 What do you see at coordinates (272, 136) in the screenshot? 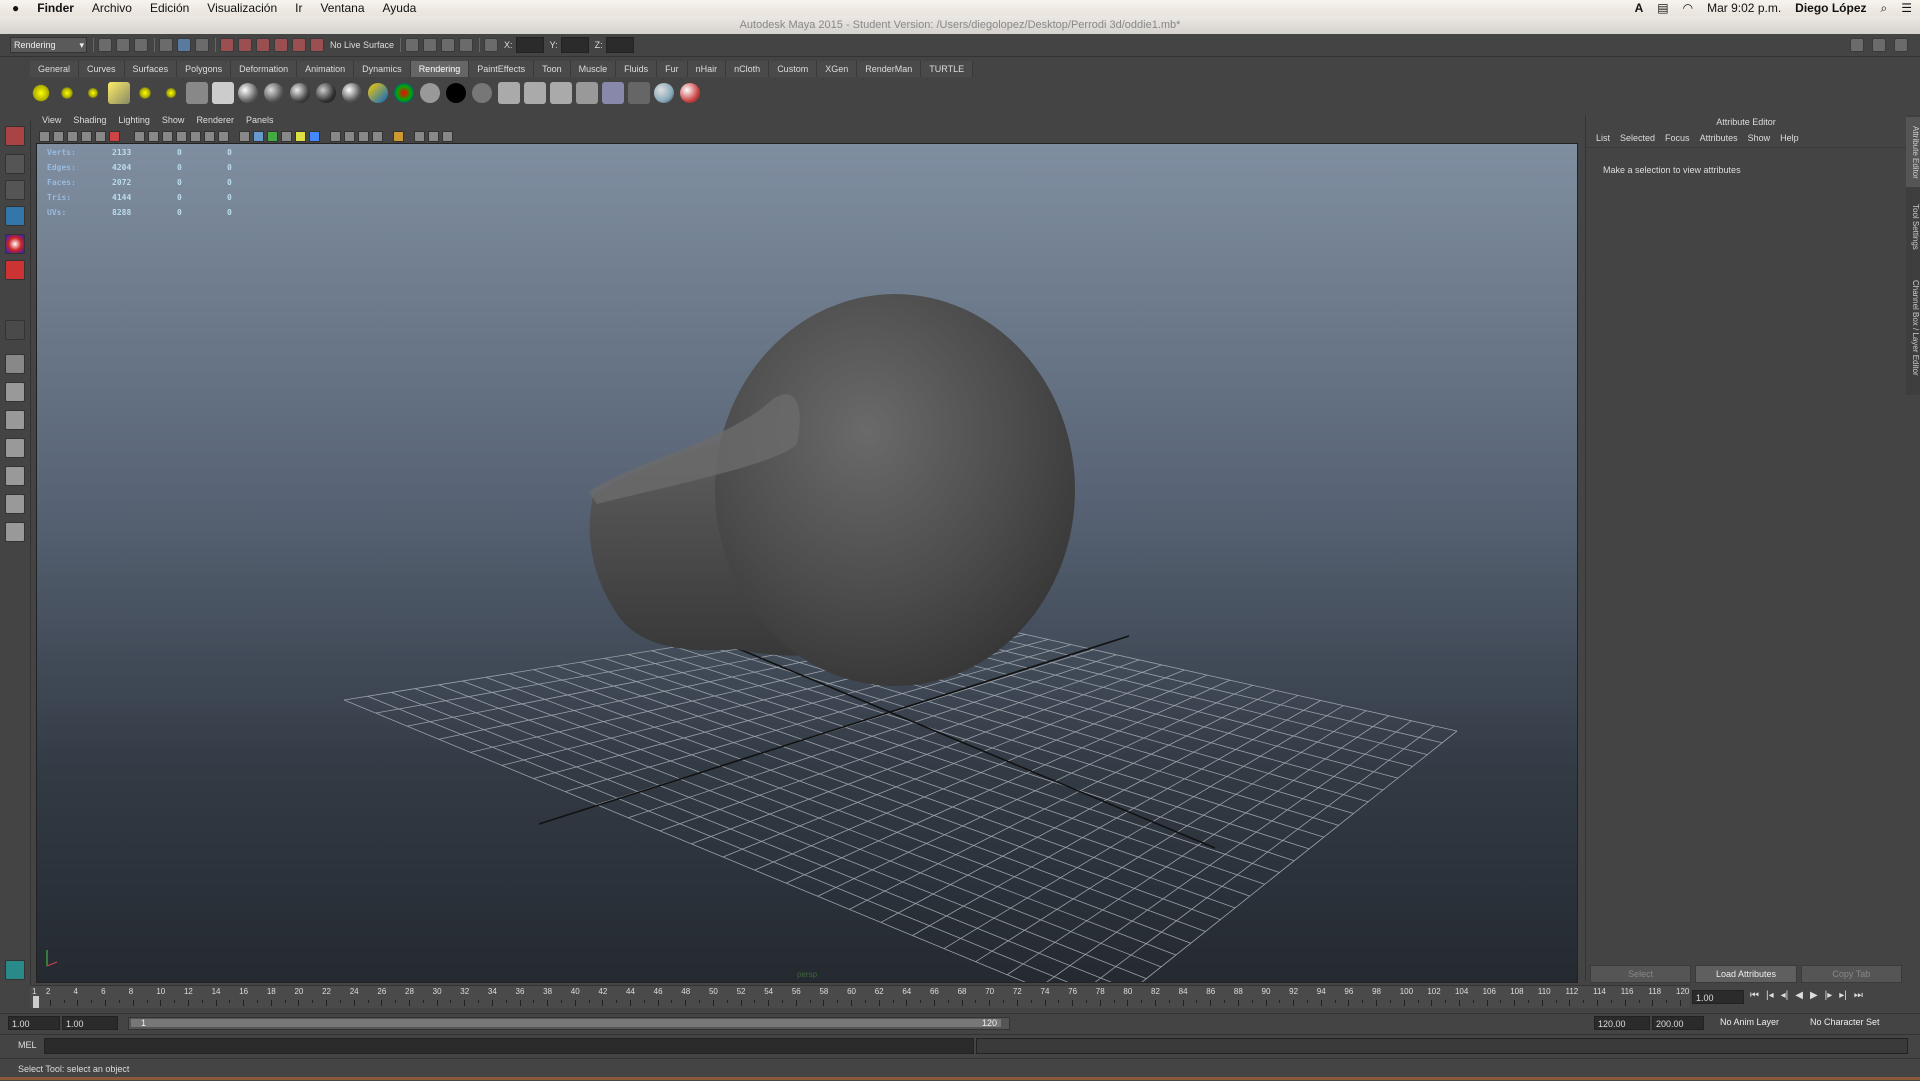
I see `use-all-lights-icon` at bounding box center [272, 136].